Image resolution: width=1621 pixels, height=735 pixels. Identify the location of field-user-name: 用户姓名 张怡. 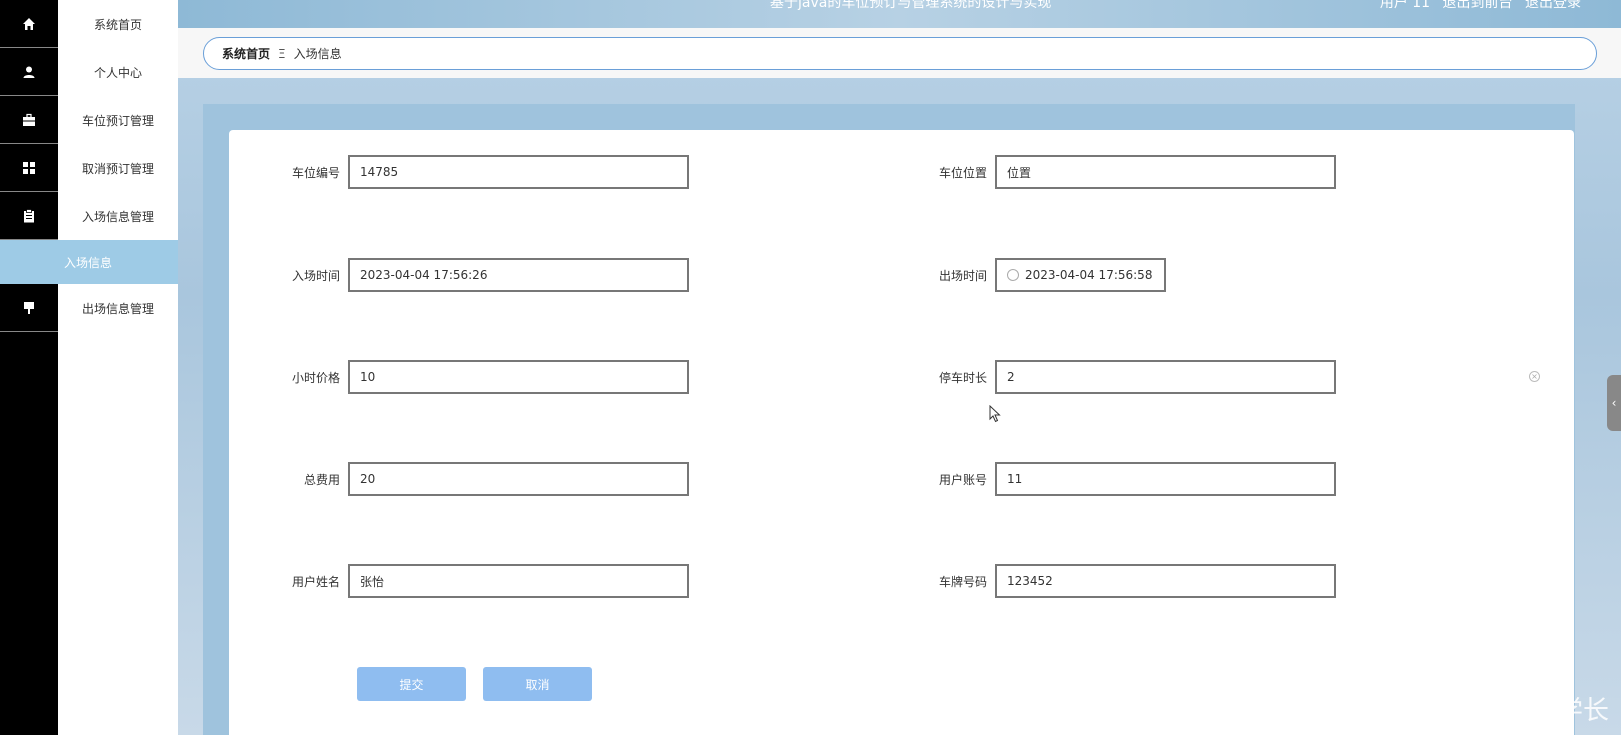
(488, 581).